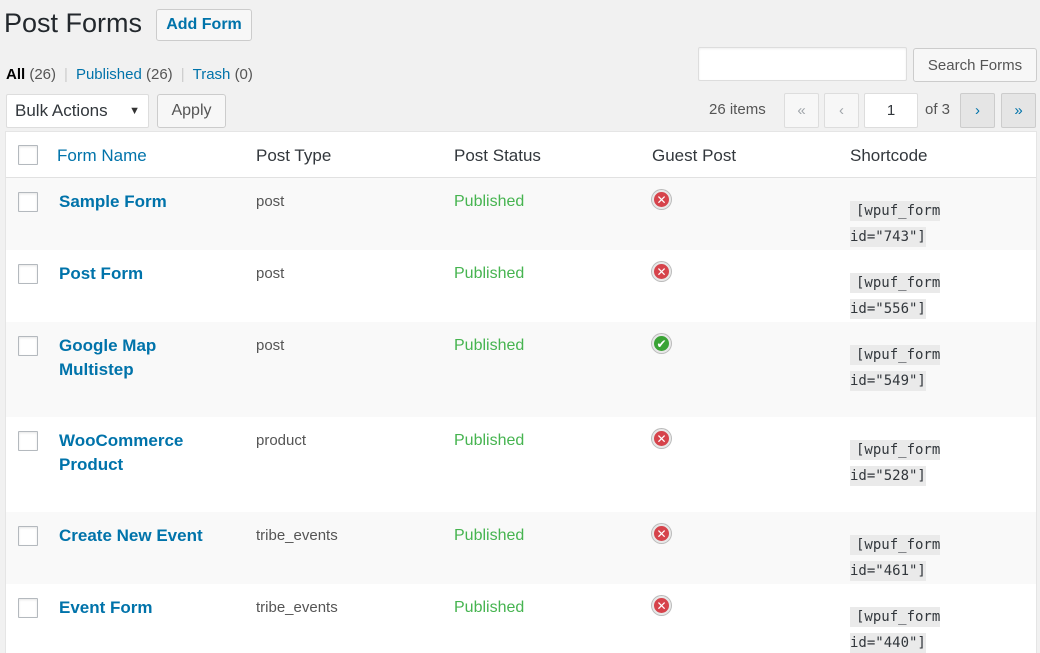  What do you see at coordinates (134, 202) in the screenshot?
I see `form-name-link: Sample Form` at bounding box center [134, 202].